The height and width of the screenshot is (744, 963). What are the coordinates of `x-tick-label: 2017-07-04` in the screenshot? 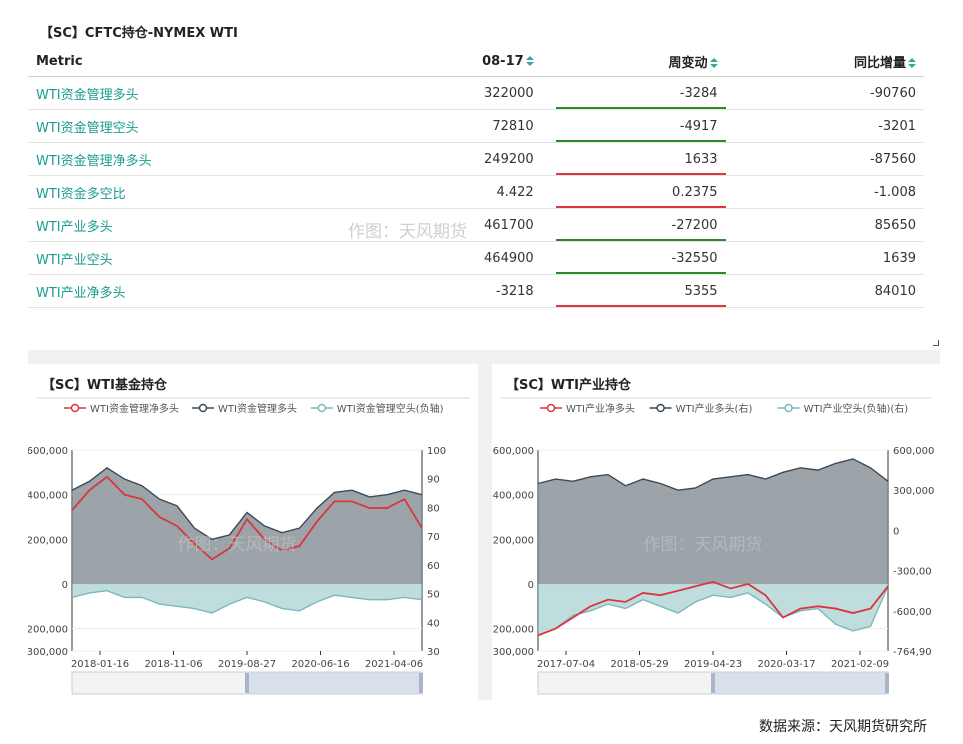 It's located at (566, 664).